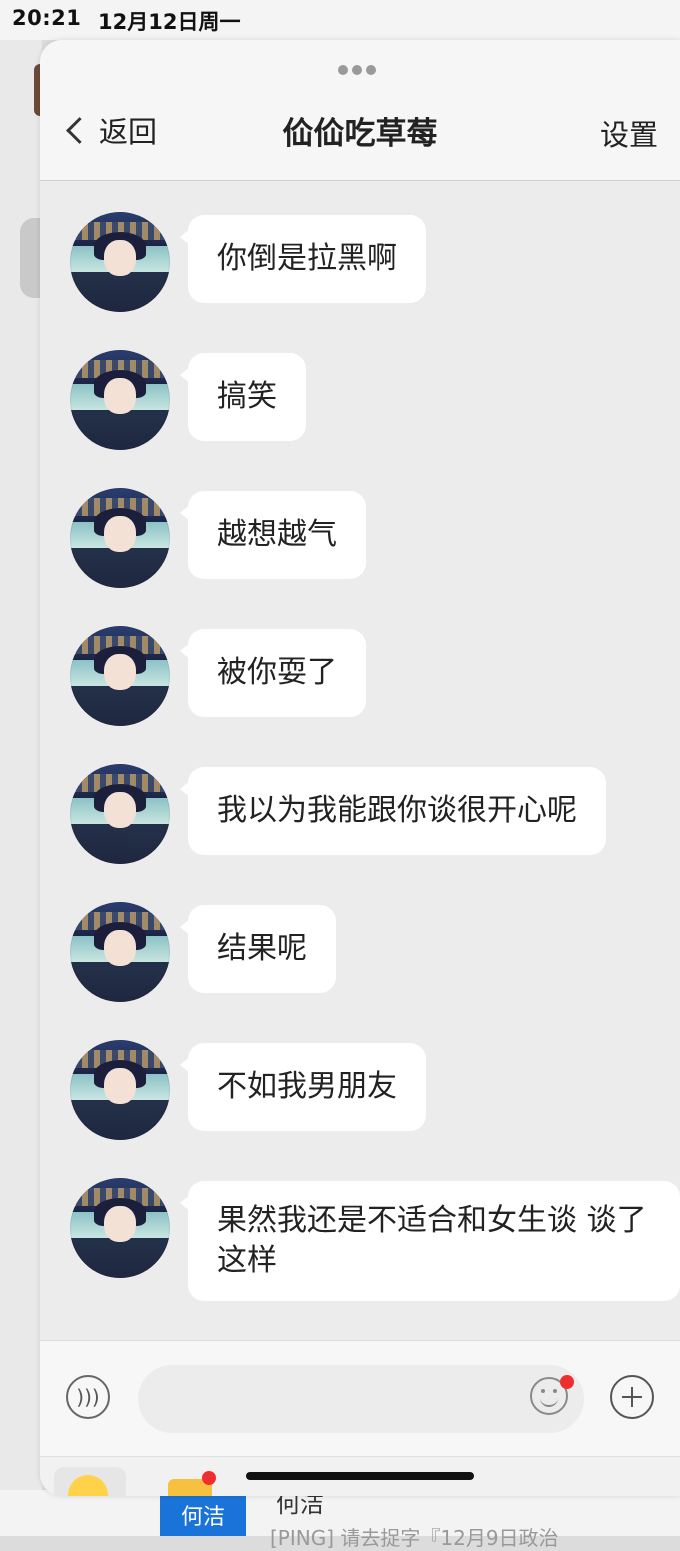 The width and height of the screenshot is (680, 1551). Describe the element at coordinates (258, 949) in the screenshot. I see `message-bubble: 结果呢` at that location.